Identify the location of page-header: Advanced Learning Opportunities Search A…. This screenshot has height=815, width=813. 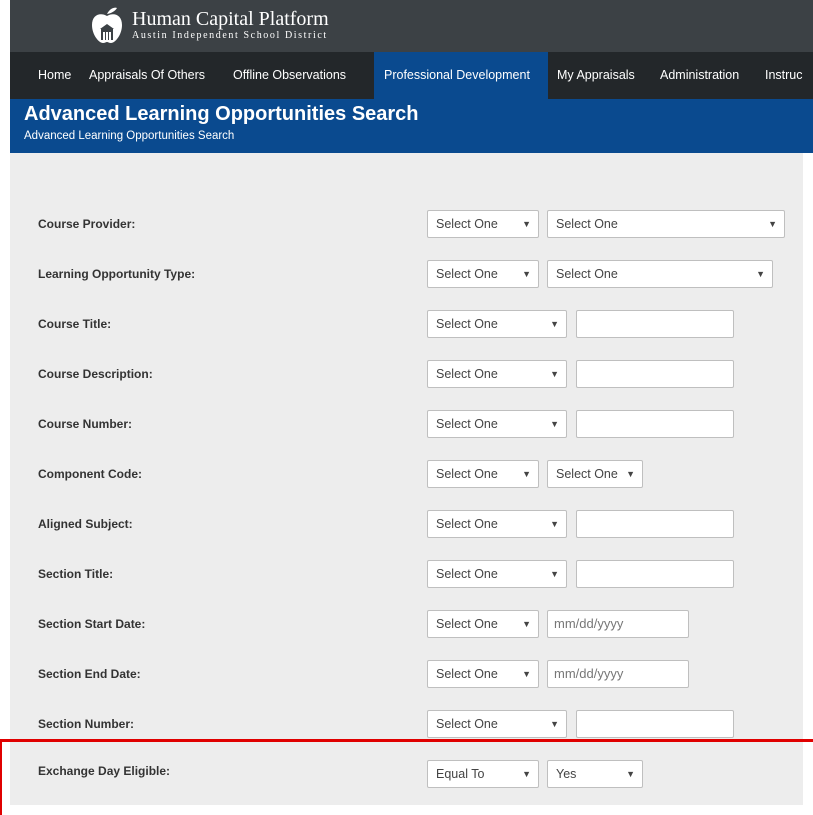
(411, 126).